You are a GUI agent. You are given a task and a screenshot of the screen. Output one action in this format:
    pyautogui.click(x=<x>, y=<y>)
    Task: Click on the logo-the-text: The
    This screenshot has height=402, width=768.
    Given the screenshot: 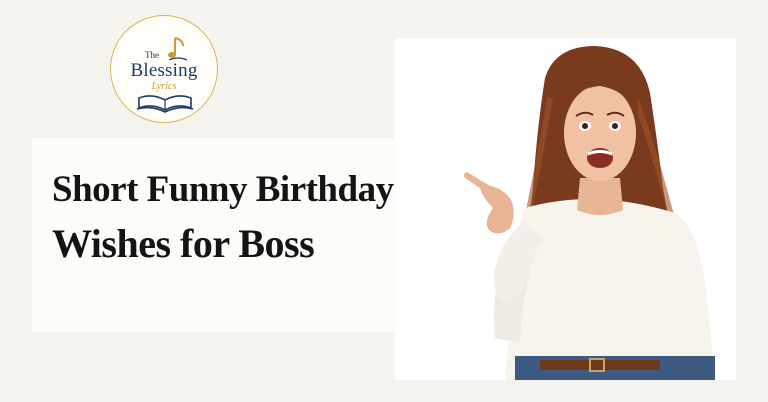 What is the action you would take?
    pyautogui.click(x=152, y=55)
    